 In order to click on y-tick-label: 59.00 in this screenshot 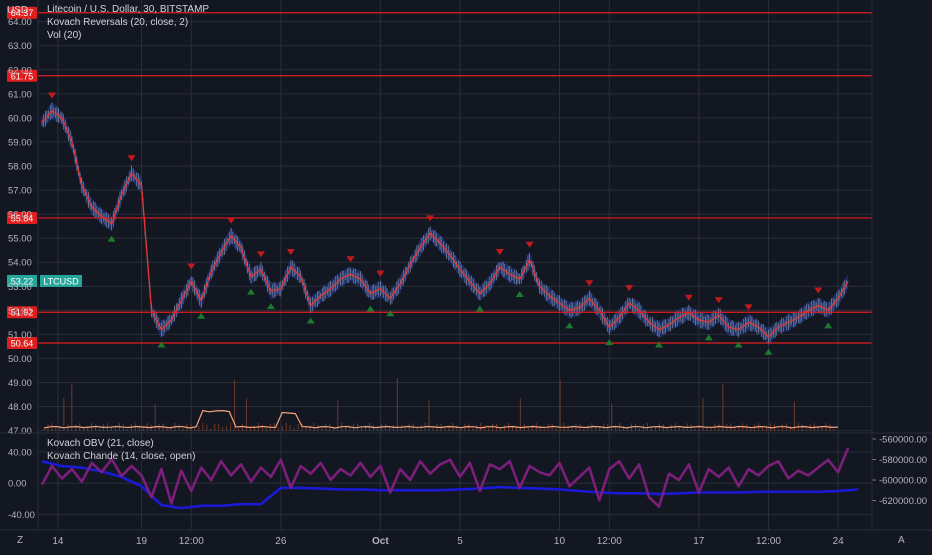, I will do `click(20, 142)`.